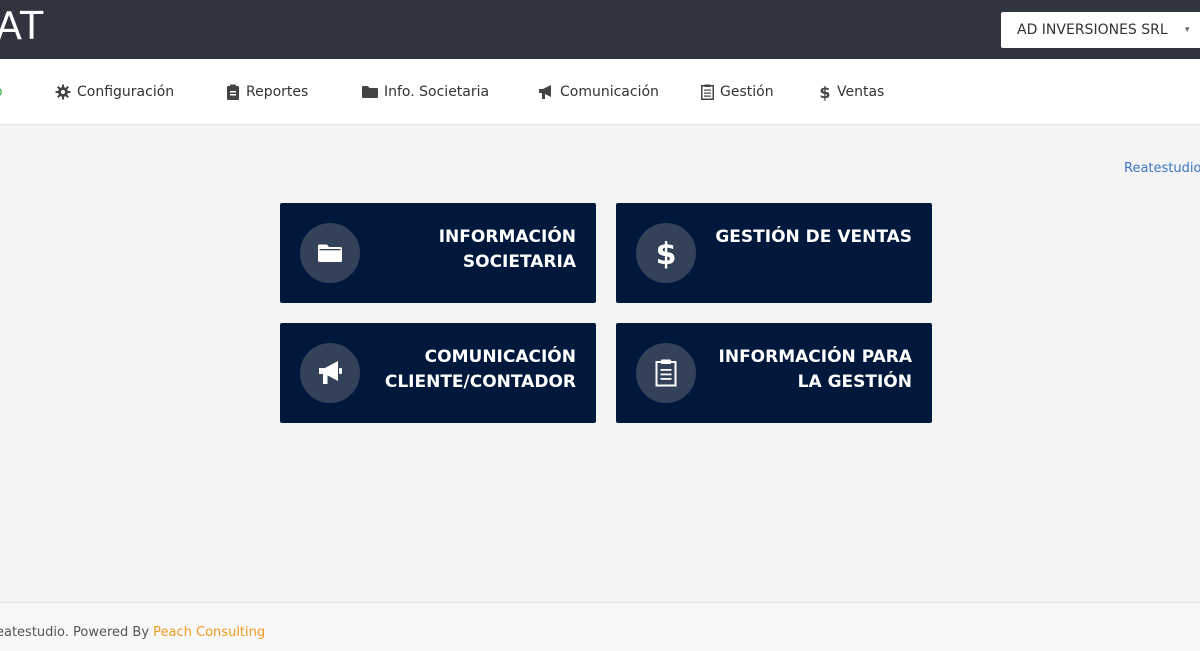  I want to click on company-select: AD INVERSIONES SRL ▾, so click(1100, 30).